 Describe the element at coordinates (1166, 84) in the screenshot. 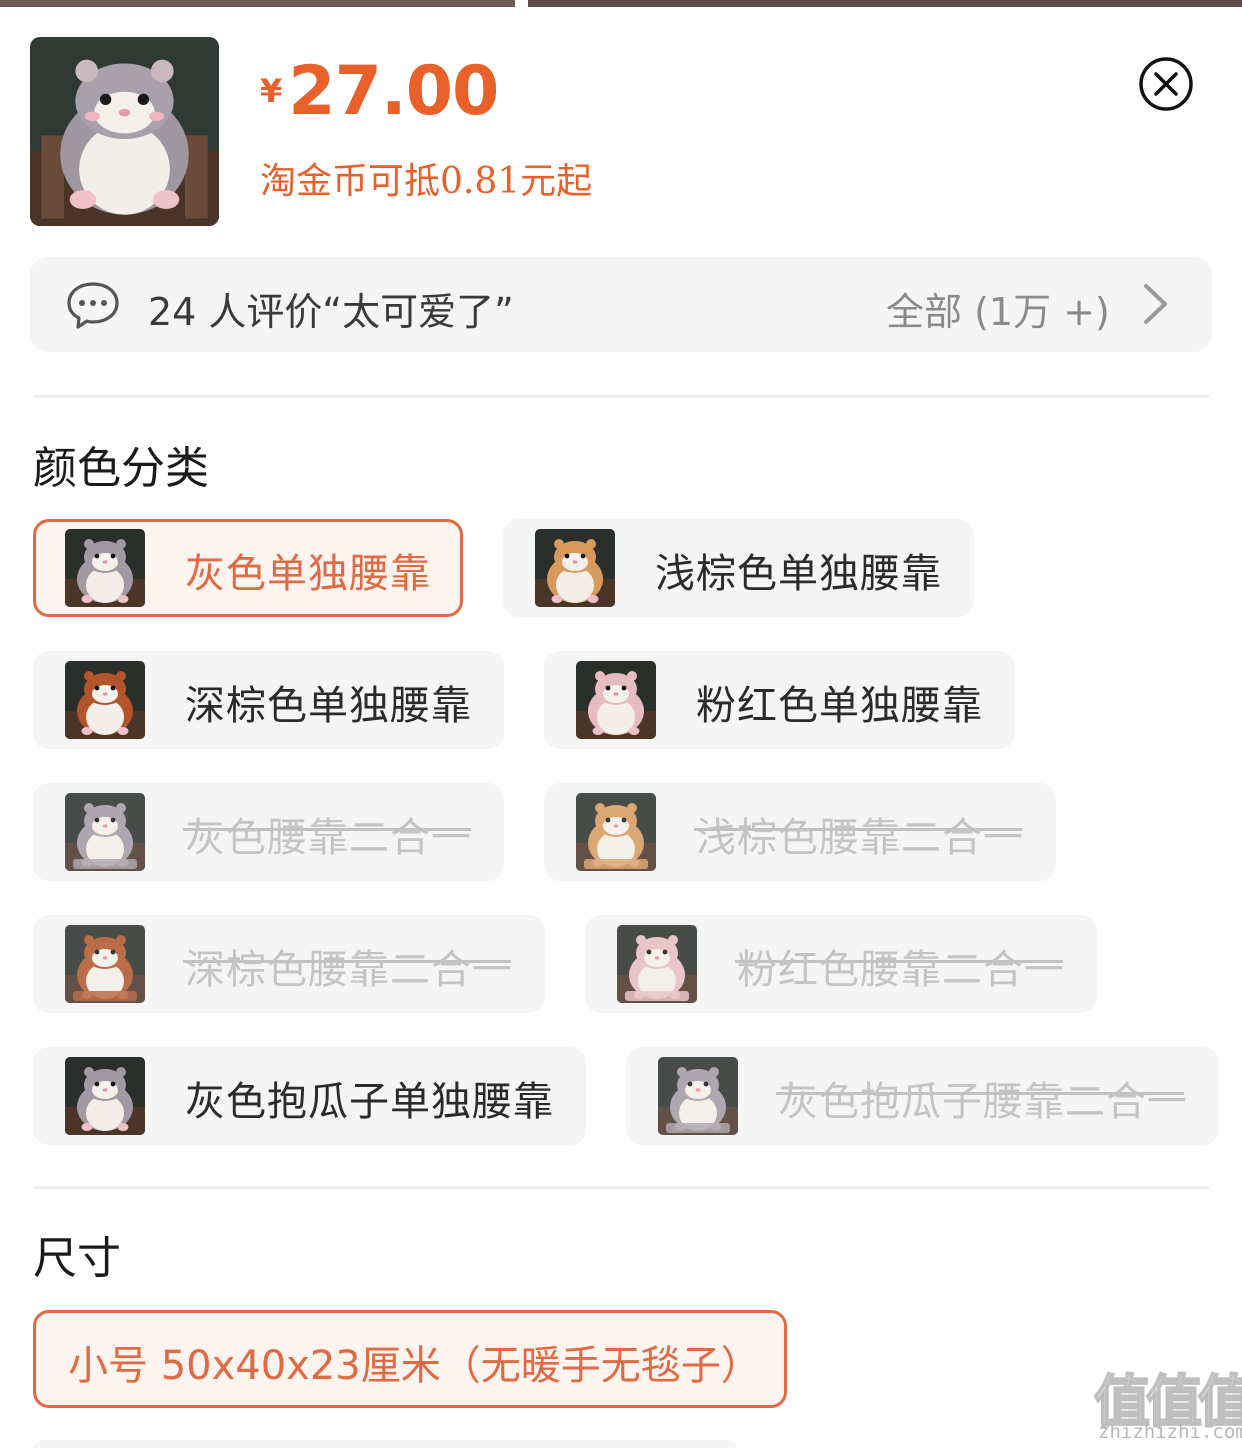

I see `close-icon` at that location.